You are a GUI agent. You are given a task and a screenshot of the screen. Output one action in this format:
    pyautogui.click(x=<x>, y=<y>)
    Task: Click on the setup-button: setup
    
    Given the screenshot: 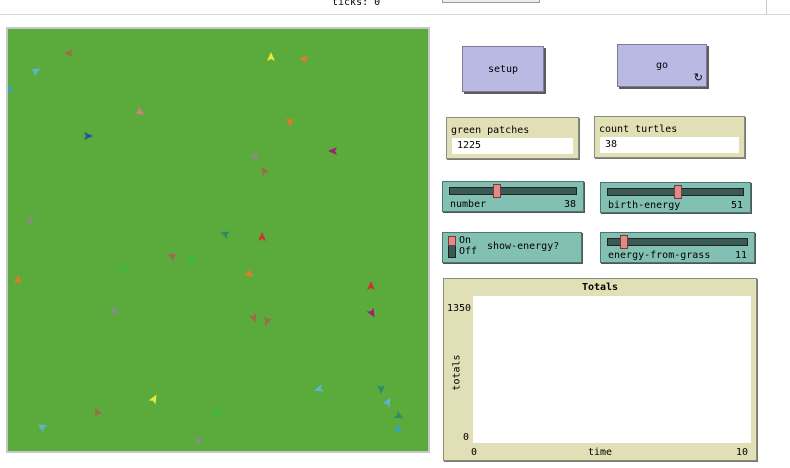 What is the action you would take?
    pyautogui.click(x=503, y=69)
    